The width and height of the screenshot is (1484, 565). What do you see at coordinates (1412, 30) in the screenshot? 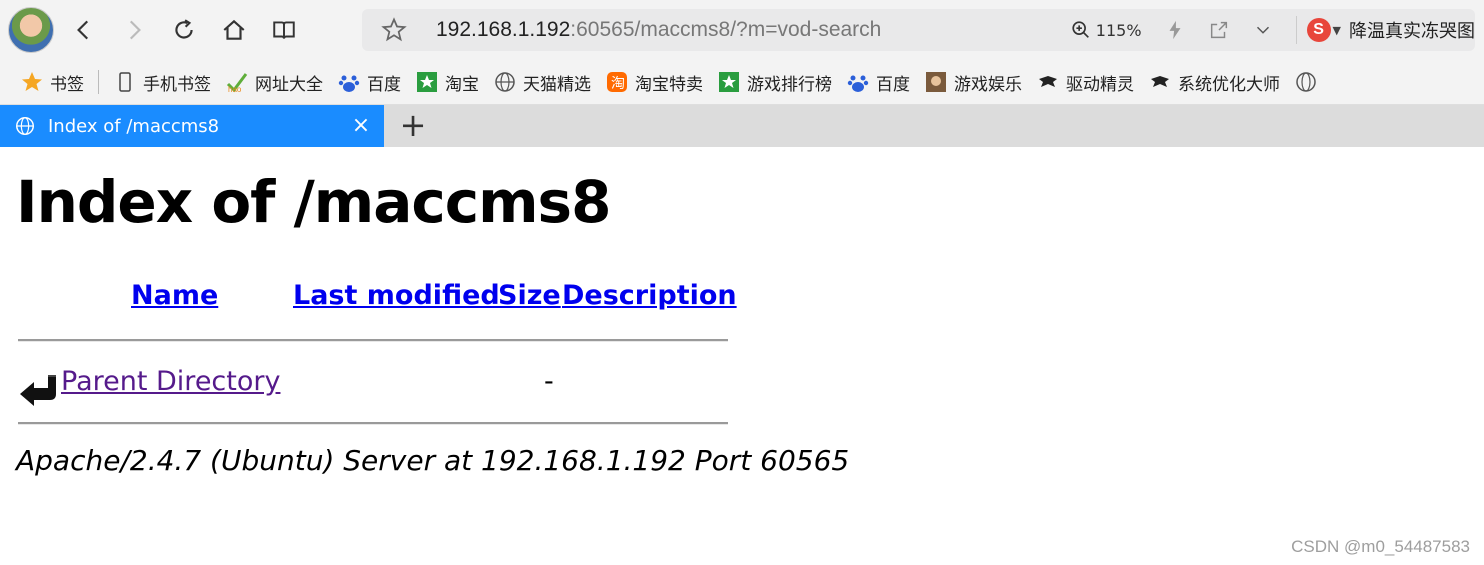
I see `search-hint-text: 降温真实冻哭图` at bounding box center [1412, 30].